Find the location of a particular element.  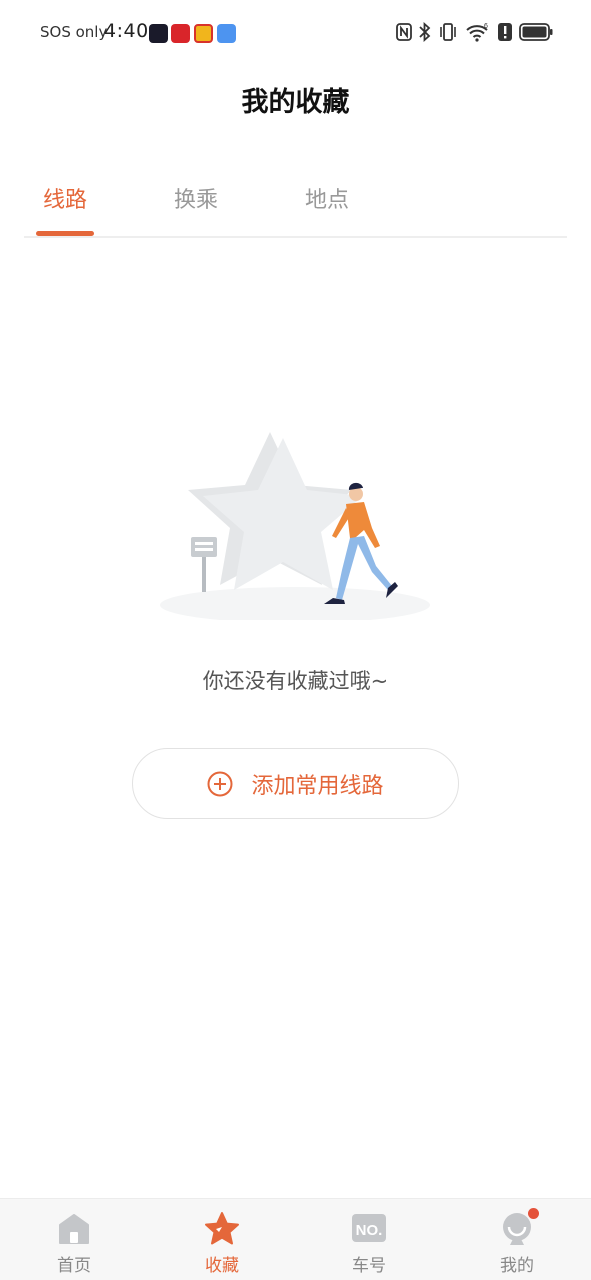

status-bar: SOS only 4:40 6 is located at coordinates (295, 33).